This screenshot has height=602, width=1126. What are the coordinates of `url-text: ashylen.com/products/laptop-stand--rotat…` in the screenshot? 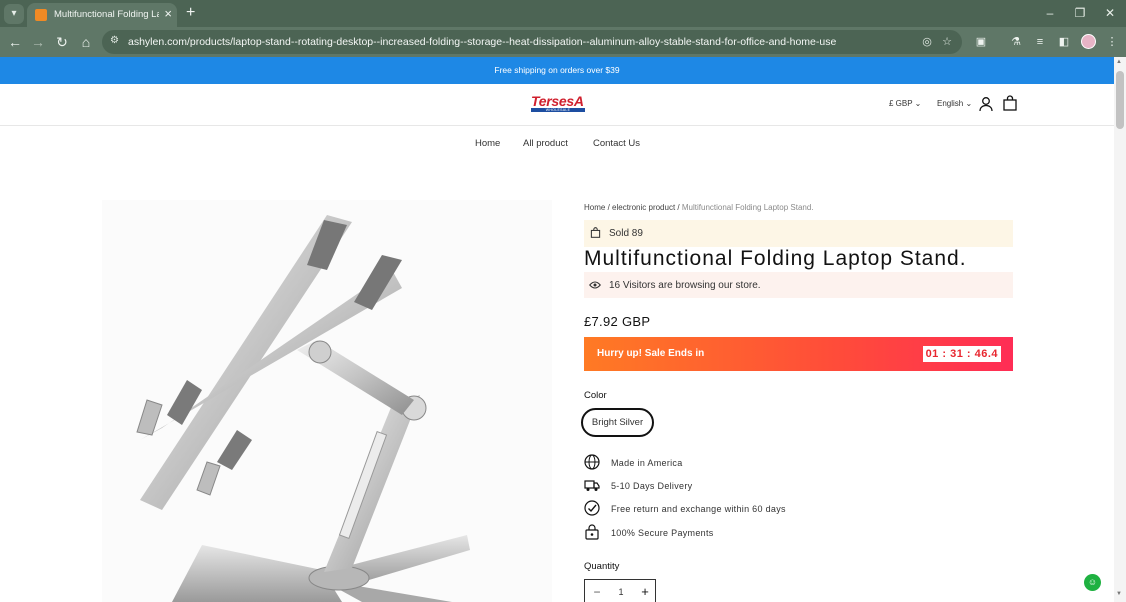 It's located at (482, 42).